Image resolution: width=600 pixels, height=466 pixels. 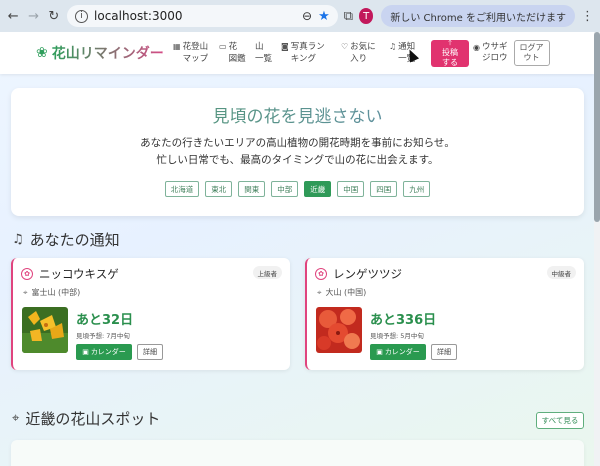 What do you see at coordinates (417, 189) in the screenshot?
I see `region-button: 九州` at bounding box center [417, 189].